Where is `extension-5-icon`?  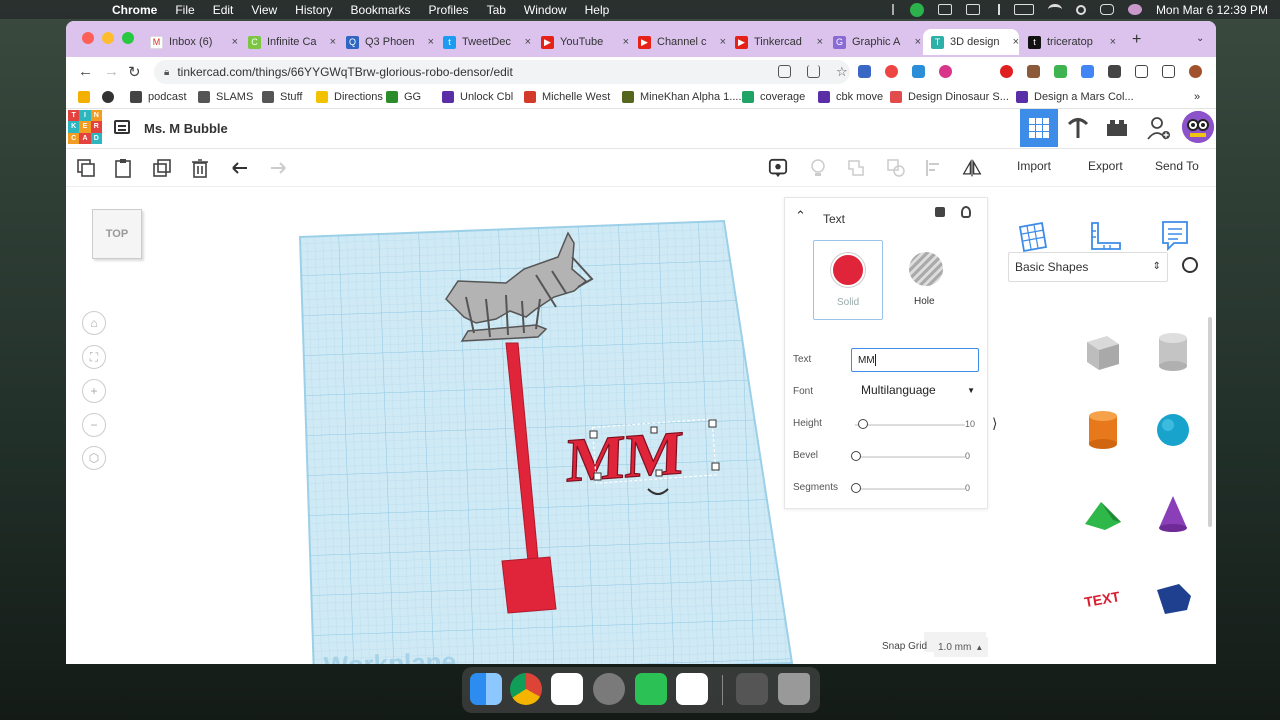
extension-5-icon is located at coordinates (1006, 71).